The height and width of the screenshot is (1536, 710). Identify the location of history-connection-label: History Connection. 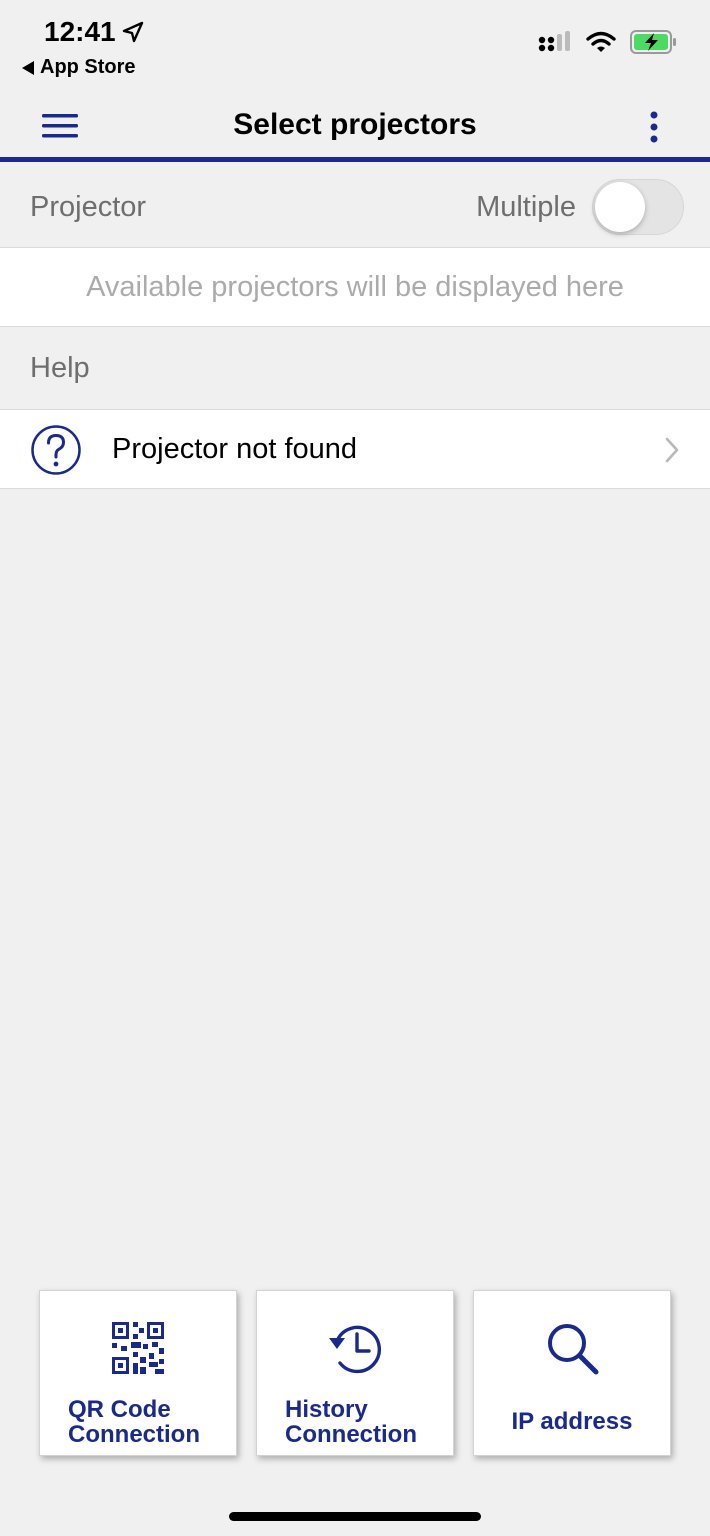
(364, 1422).